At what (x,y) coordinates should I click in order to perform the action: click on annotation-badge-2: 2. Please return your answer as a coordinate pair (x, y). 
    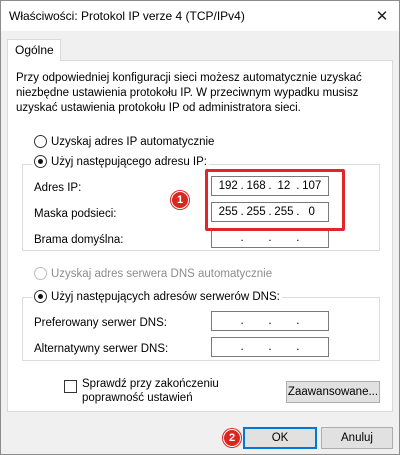
    Looking at the image, I should click on (232, 438).